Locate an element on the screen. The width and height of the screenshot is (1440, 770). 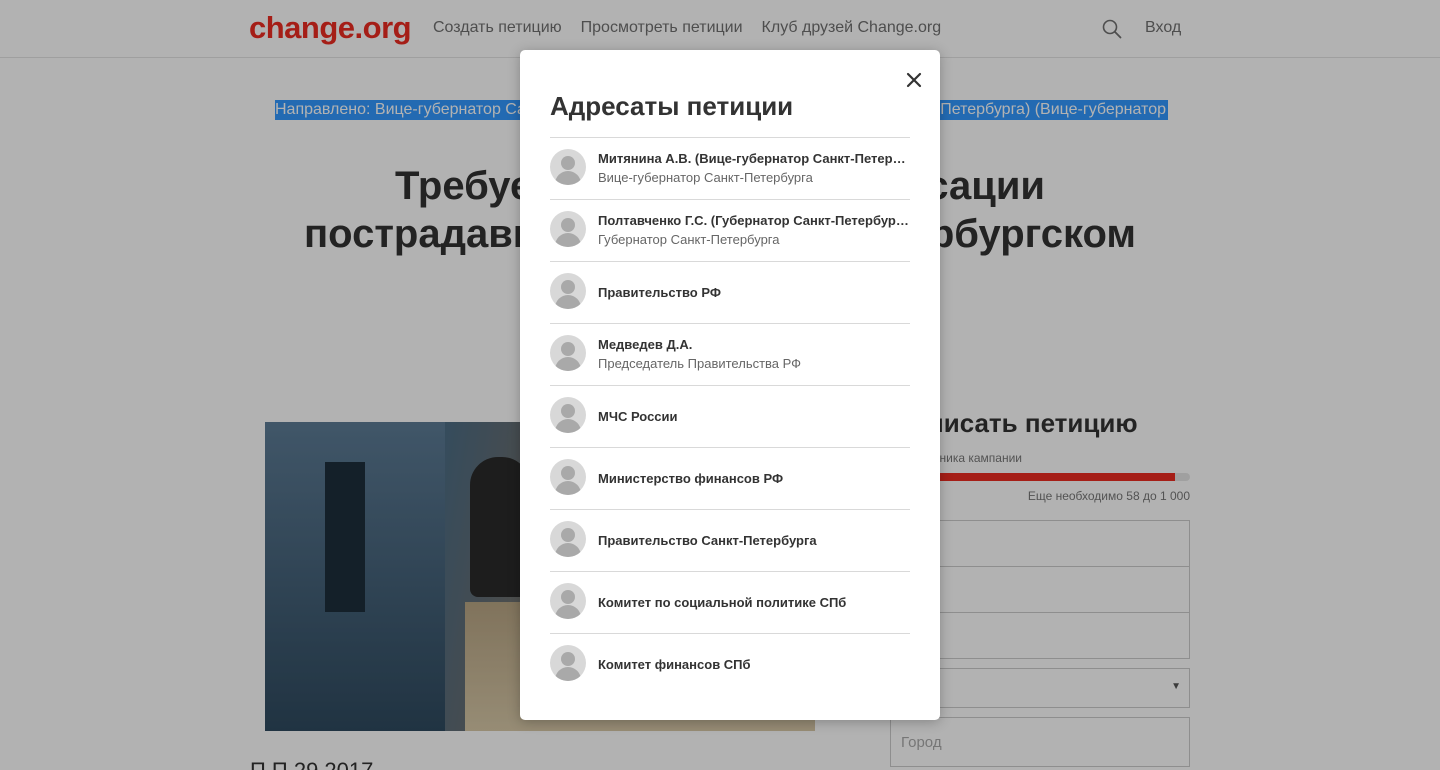
close-icon is located at coordinates (914, 80).